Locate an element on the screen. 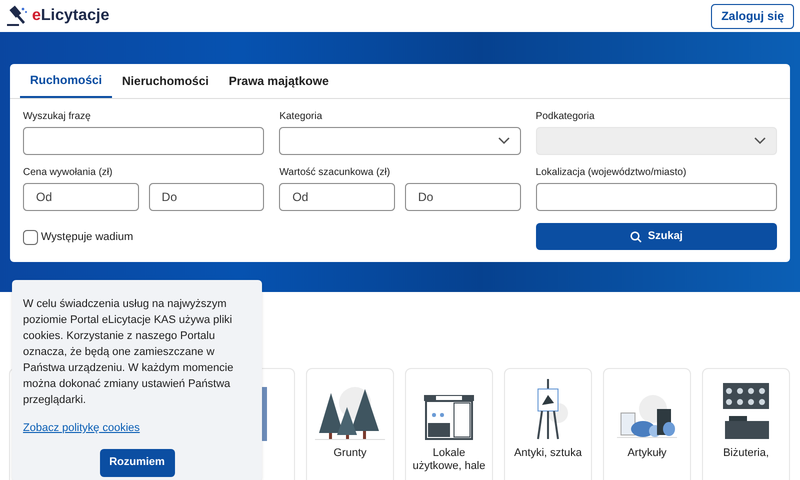  category-card: Grunty is located at coordinates (350, 424).